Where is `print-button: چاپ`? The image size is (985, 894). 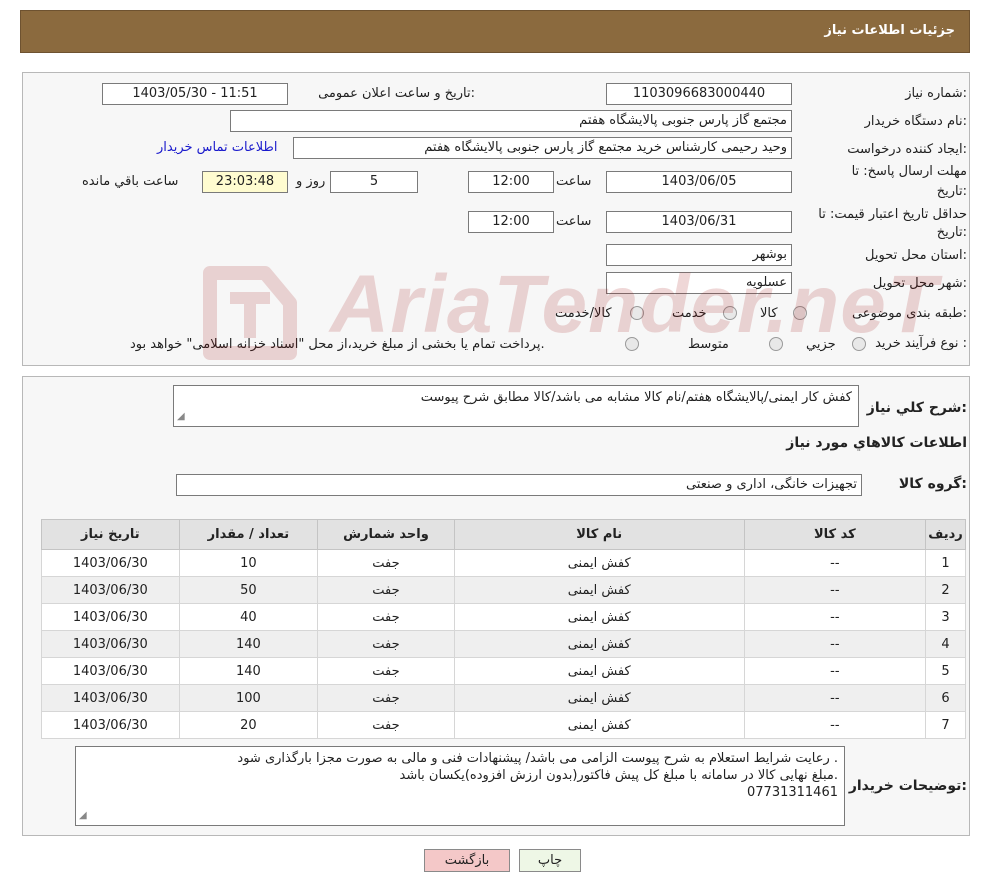 print-button: چاپ is located at coordinates (550, 860).